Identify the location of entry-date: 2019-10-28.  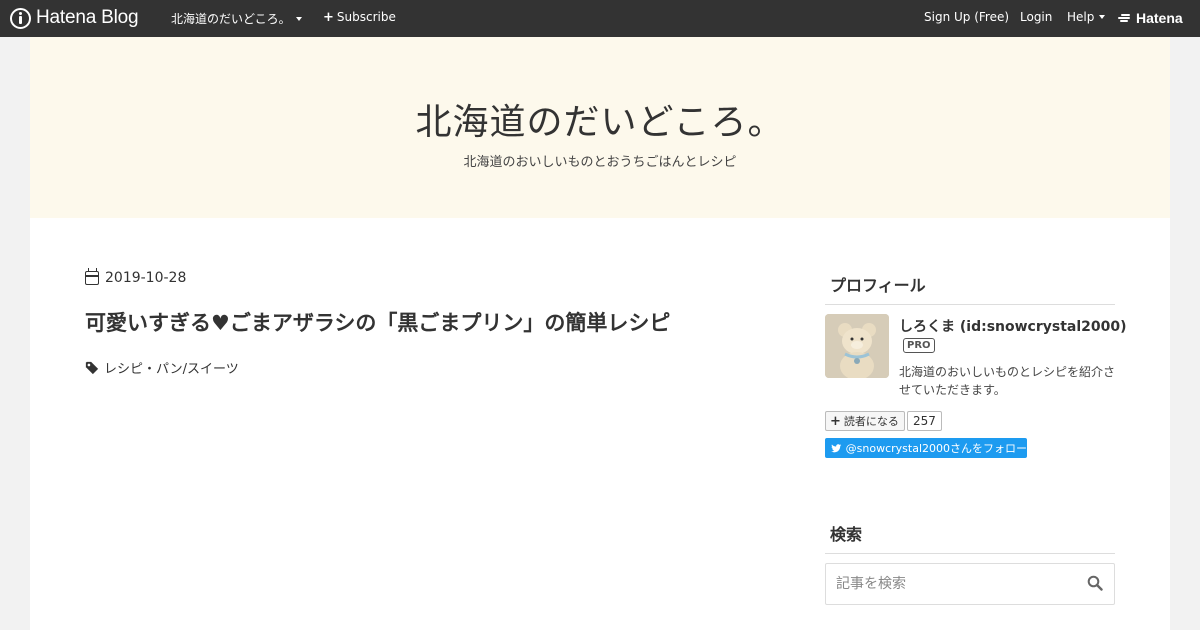
(136, 277).